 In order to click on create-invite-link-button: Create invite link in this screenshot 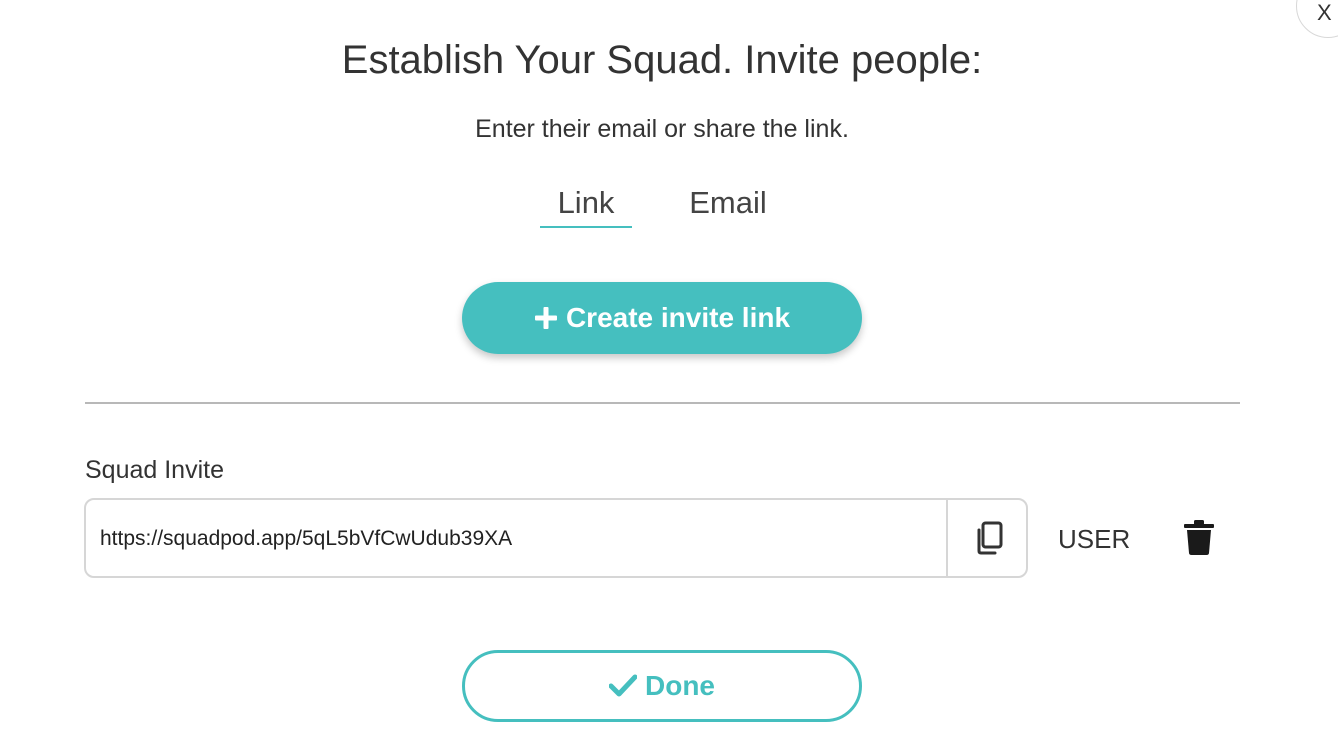, I will do `click(662, 318)`.